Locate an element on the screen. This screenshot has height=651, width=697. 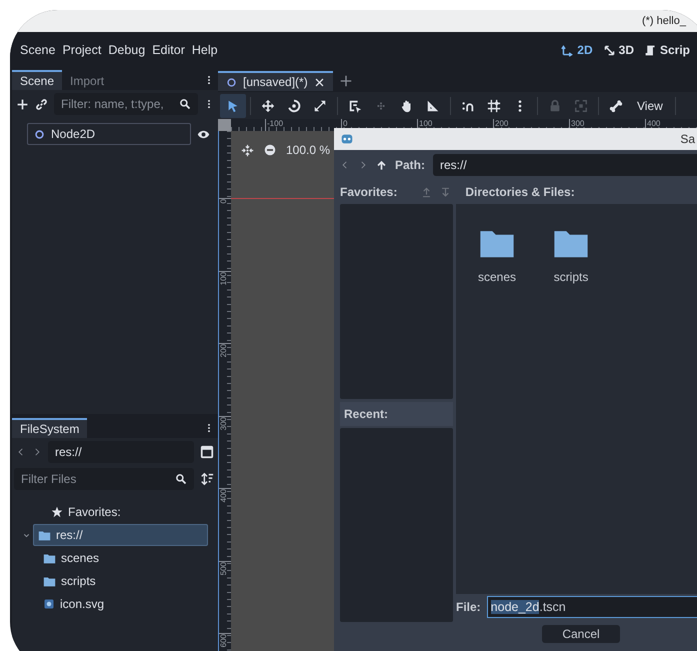
move-up-icon is located at coordinates (426, 192).